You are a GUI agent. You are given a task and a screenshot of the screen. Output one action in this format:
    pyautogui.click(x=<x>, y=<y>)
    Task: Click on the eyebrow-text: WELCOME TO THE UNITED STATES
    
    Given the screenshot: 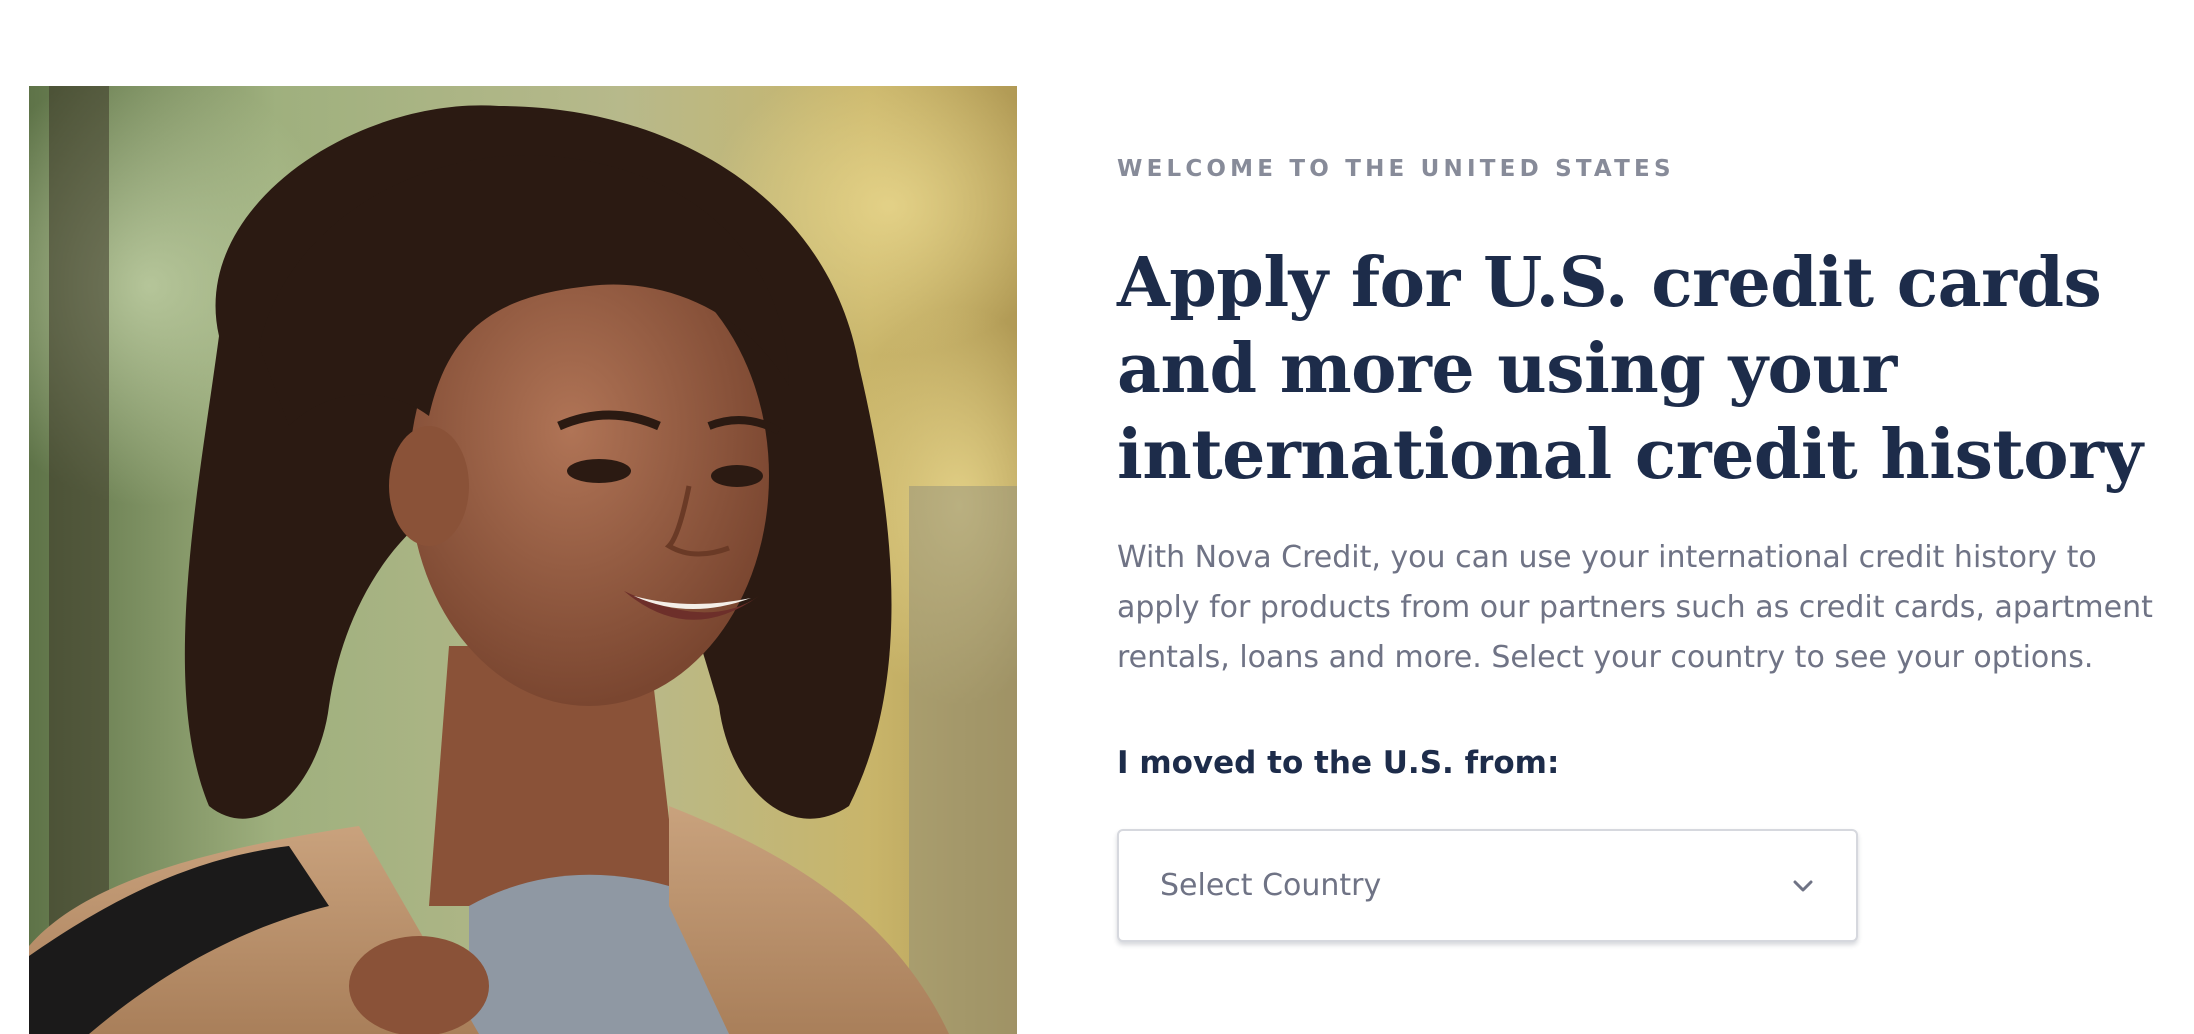 What is the action you would take?
    pyautogui.click(x=1396, y=169)
    